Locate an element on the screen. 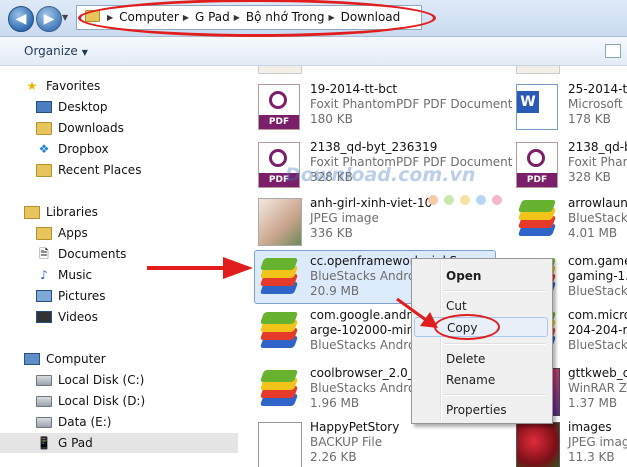 This screenshot has height=467, width=627. file-name: 2138_qd-byt_236319 is located at coordinates (374, 147).